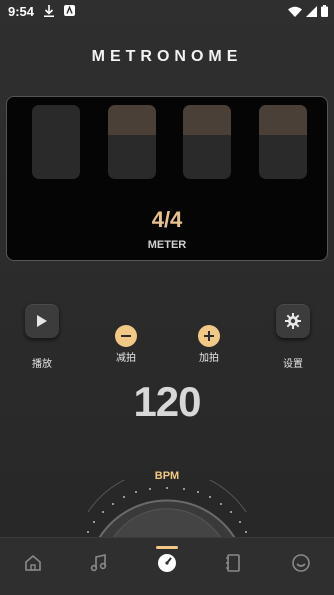 This screenshot has width=334, height=595. I want to click on meter-value: 4/4, so click(167, 220).